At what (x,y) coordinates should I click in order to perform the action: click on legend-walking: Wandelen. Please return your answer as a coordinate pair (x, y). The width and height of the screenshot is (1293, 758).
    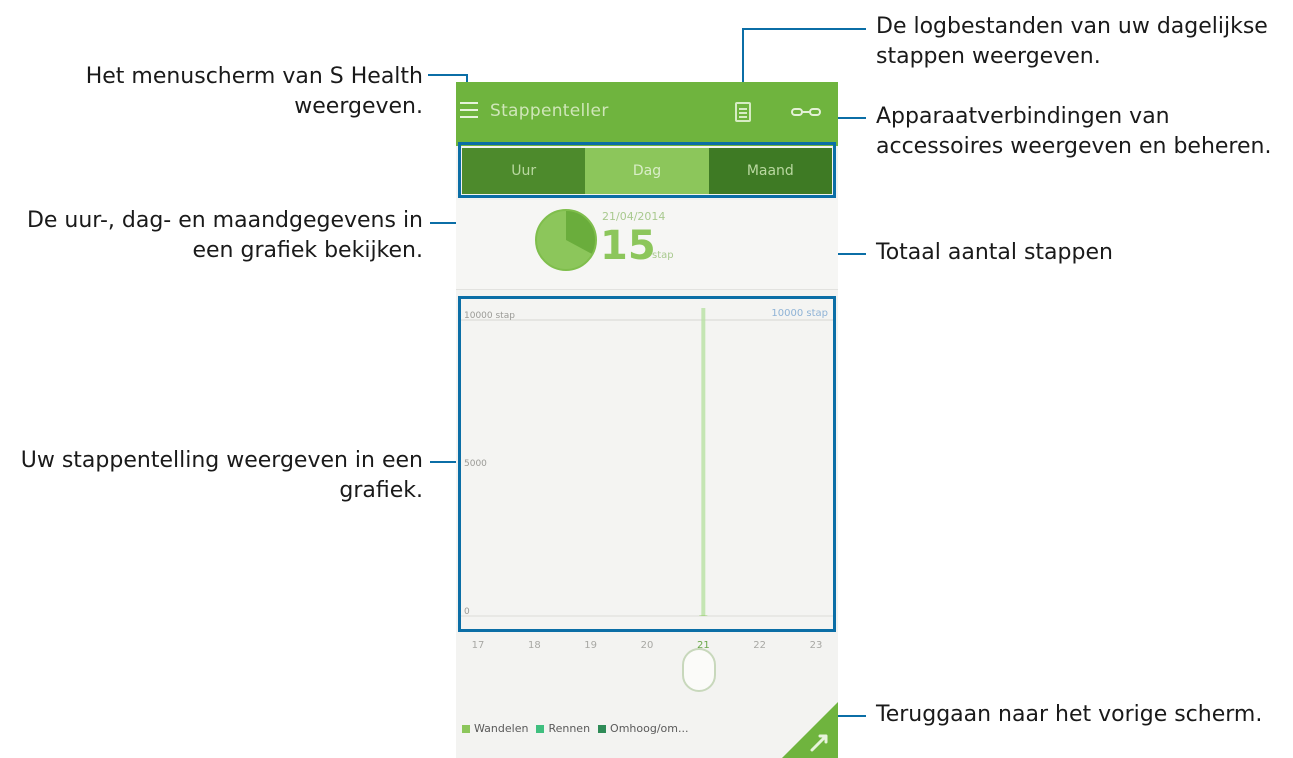
    Looking at the image, I should click on (495, 728).